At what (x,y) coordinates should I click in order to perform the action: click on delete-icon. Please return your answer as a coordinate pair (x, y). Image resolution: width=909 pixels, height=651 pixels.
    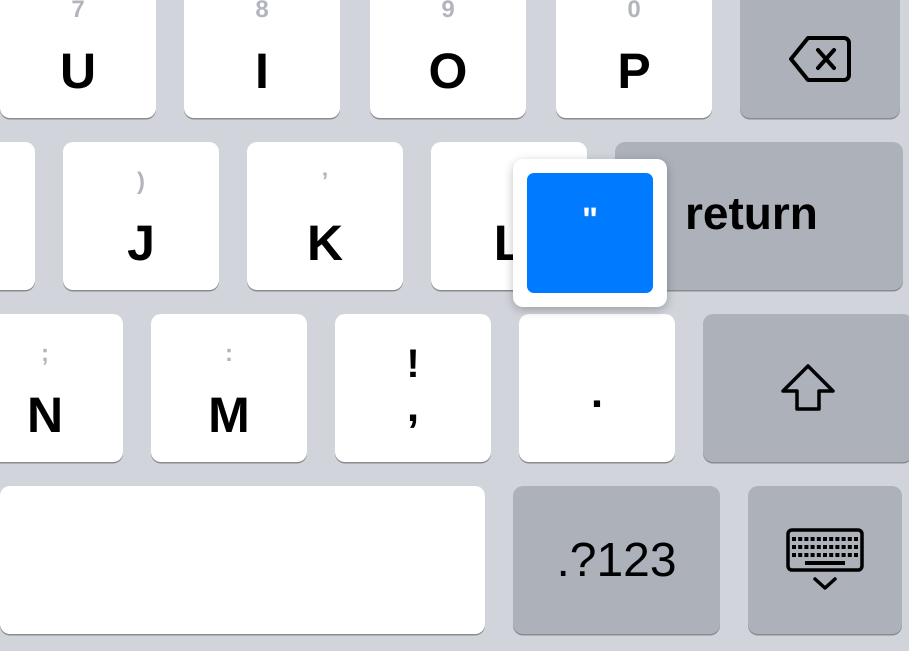
    Looking at the image, I should click on (820, 59).